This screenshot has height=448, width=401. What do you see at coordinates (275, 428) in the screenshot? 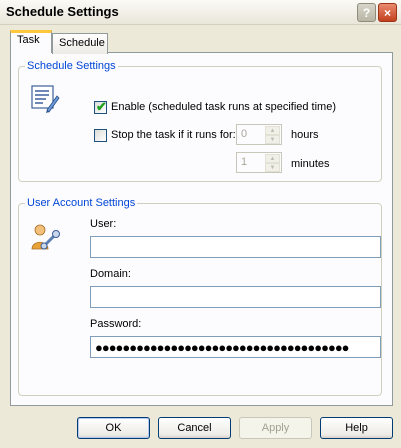
I see `apply-button: Apply` at bounding box center [275, 428].